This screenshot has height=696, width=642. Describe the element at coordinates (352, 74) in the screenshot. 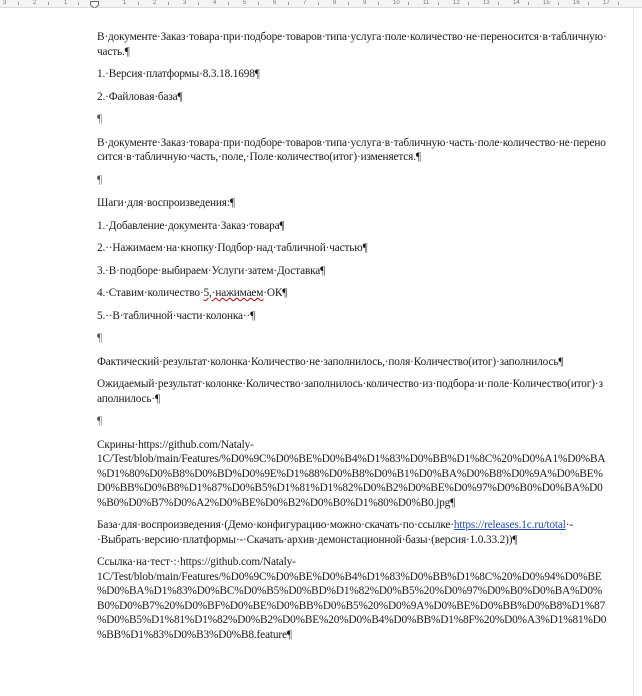

I see `paragraph: 1.·Версия·платформы·8.3.18.1698¶` at that location.